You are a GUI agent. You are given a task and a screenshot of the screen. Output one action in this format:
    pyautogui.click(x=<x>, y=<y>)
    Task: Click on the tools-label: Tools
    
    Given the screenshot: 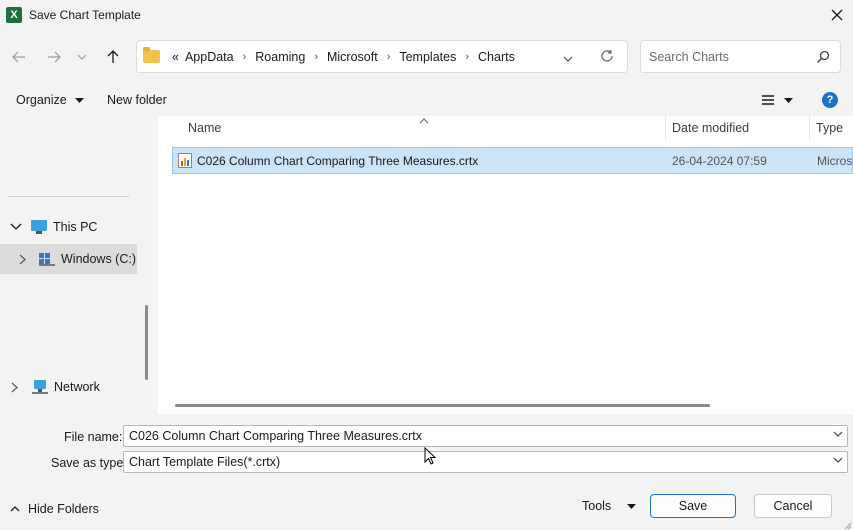 What is the action you would take?
    pyautogui.click(x=597, y=506)
    